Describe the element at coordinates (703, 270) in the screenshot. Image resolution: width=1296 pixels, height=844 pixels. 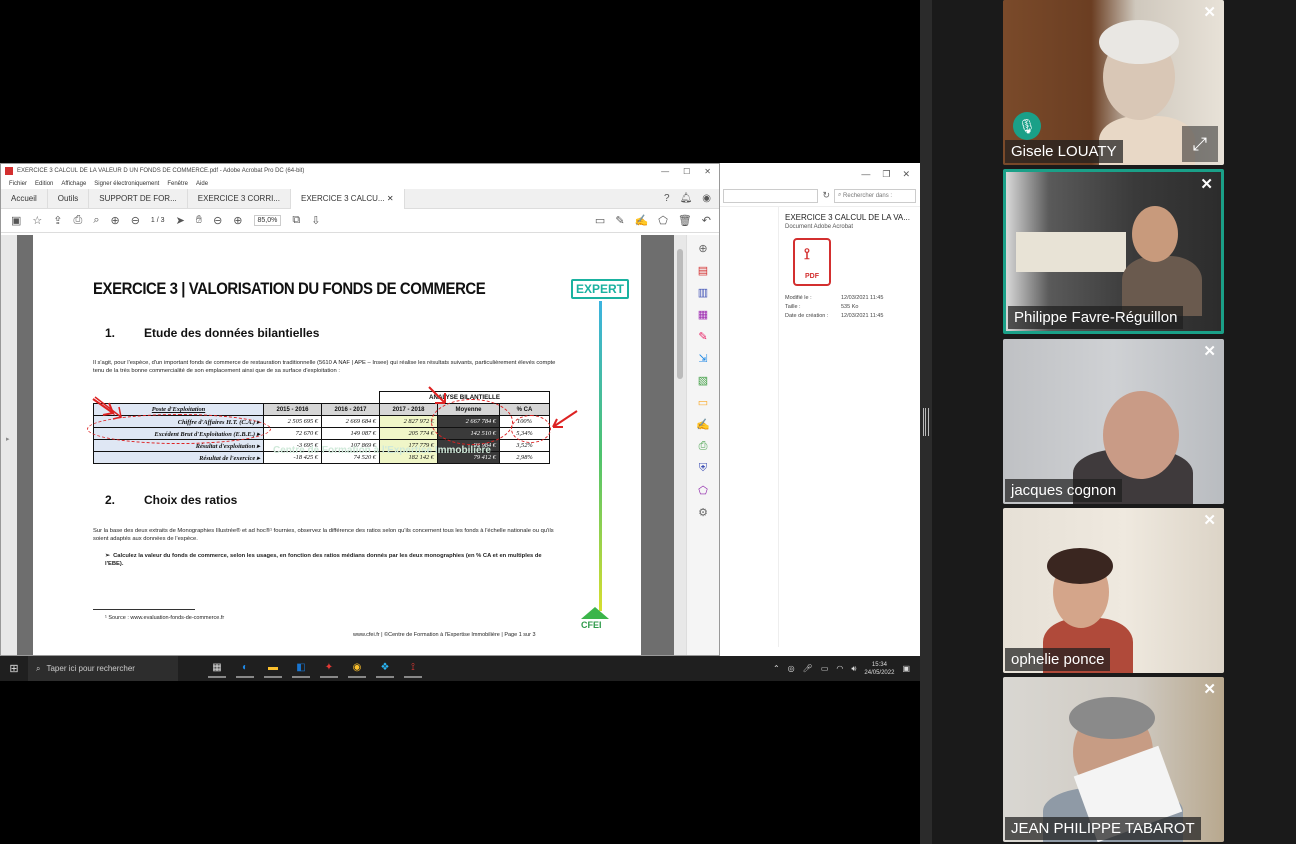
I see `create-pdf-icon: ▤` at that location.